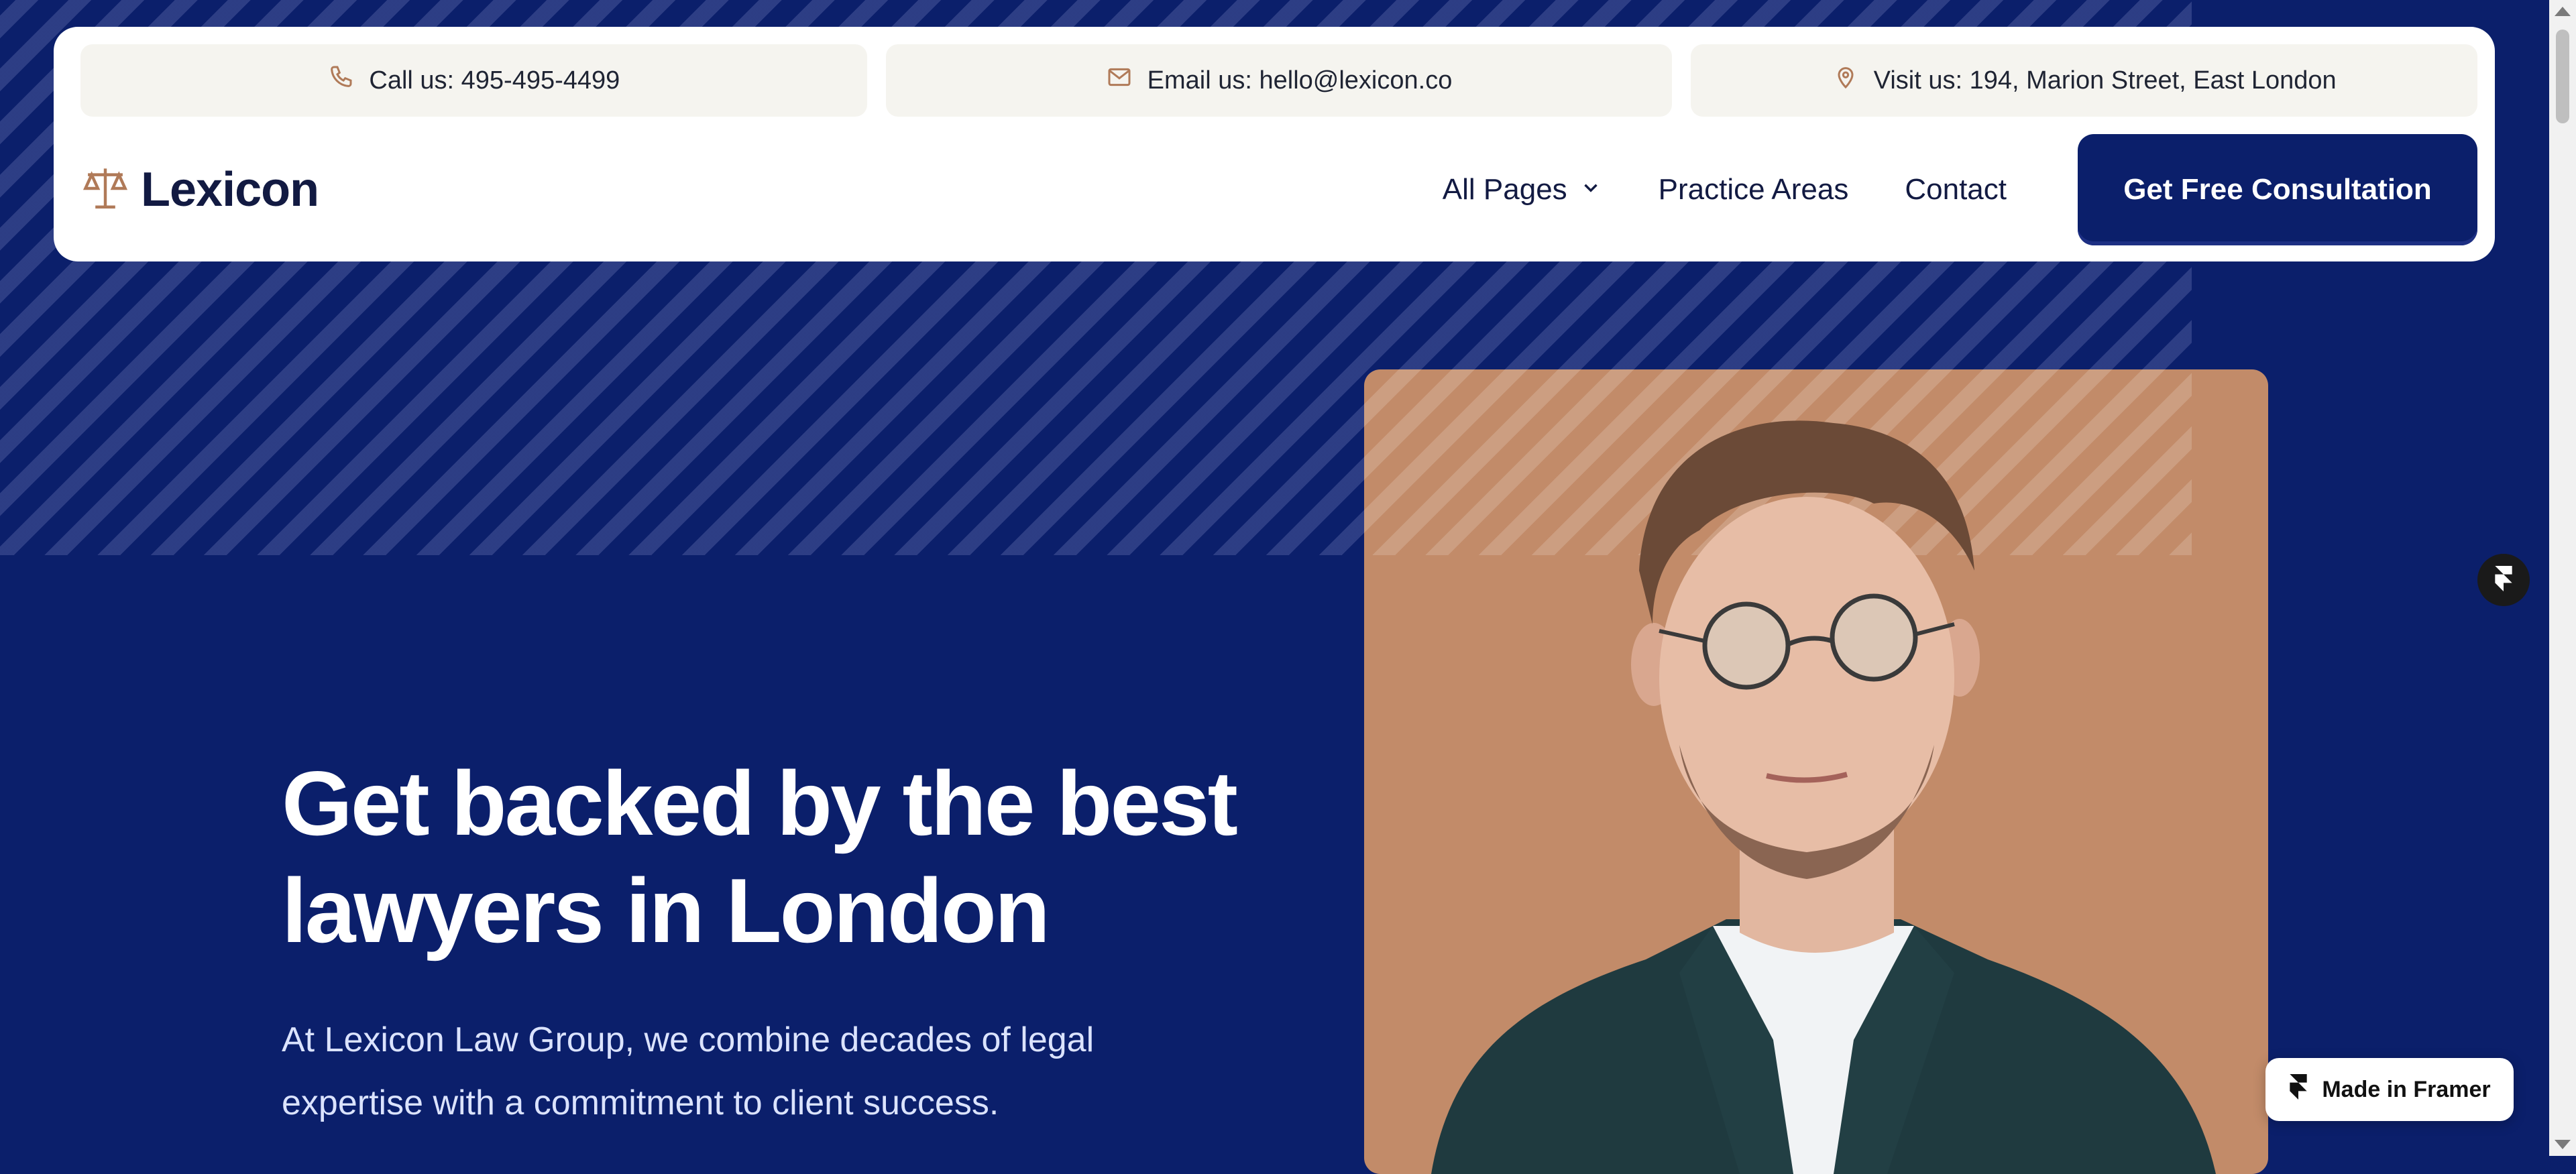  I want to click on hero-title-line-2: lawyers in London, so click(666, 910).